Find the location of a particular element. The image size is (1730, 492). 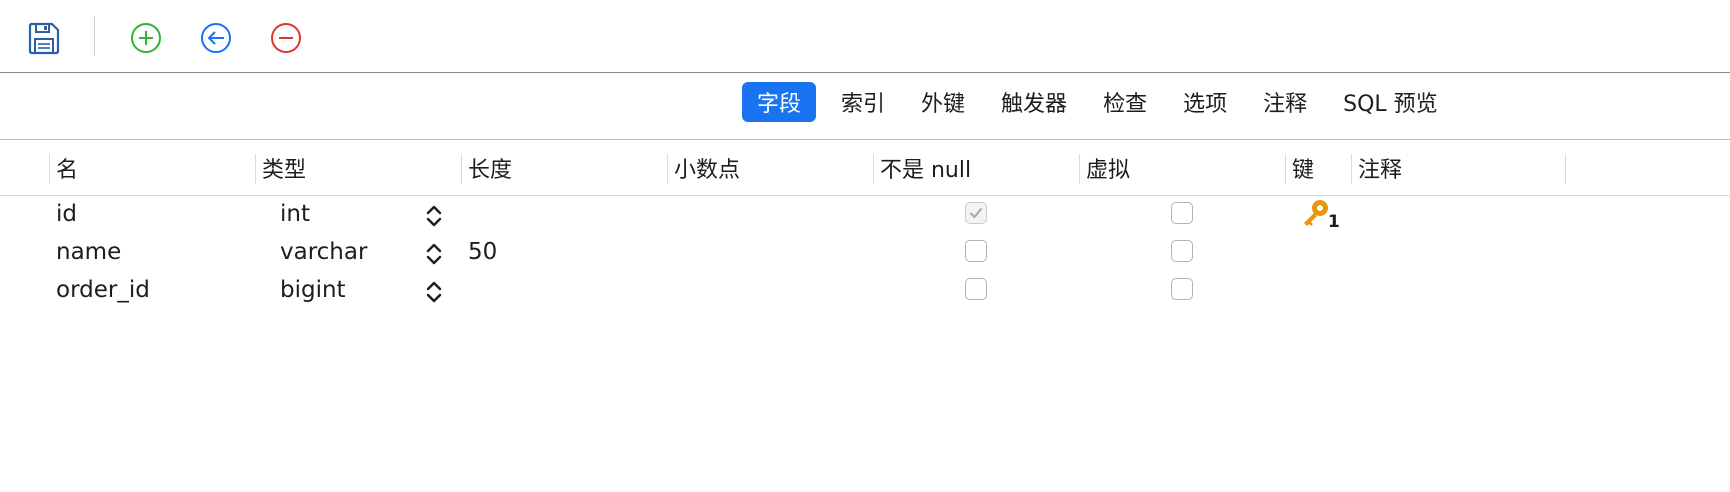

primary-key-order: 1 is located at coordinates (1334, 222).